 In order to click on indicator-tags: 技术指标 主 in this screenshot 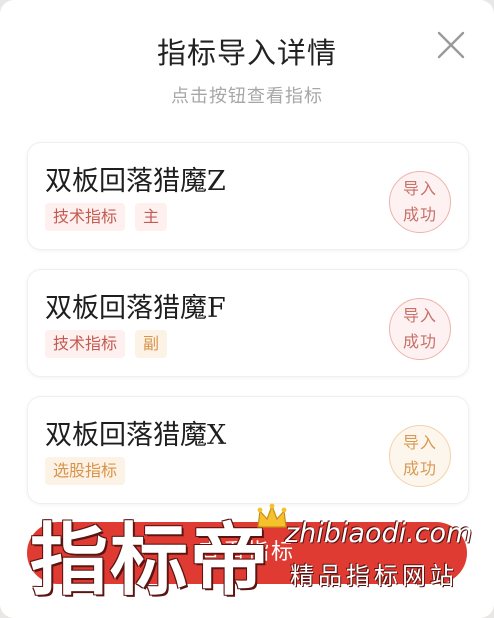, I will do `click(106, 217)`.